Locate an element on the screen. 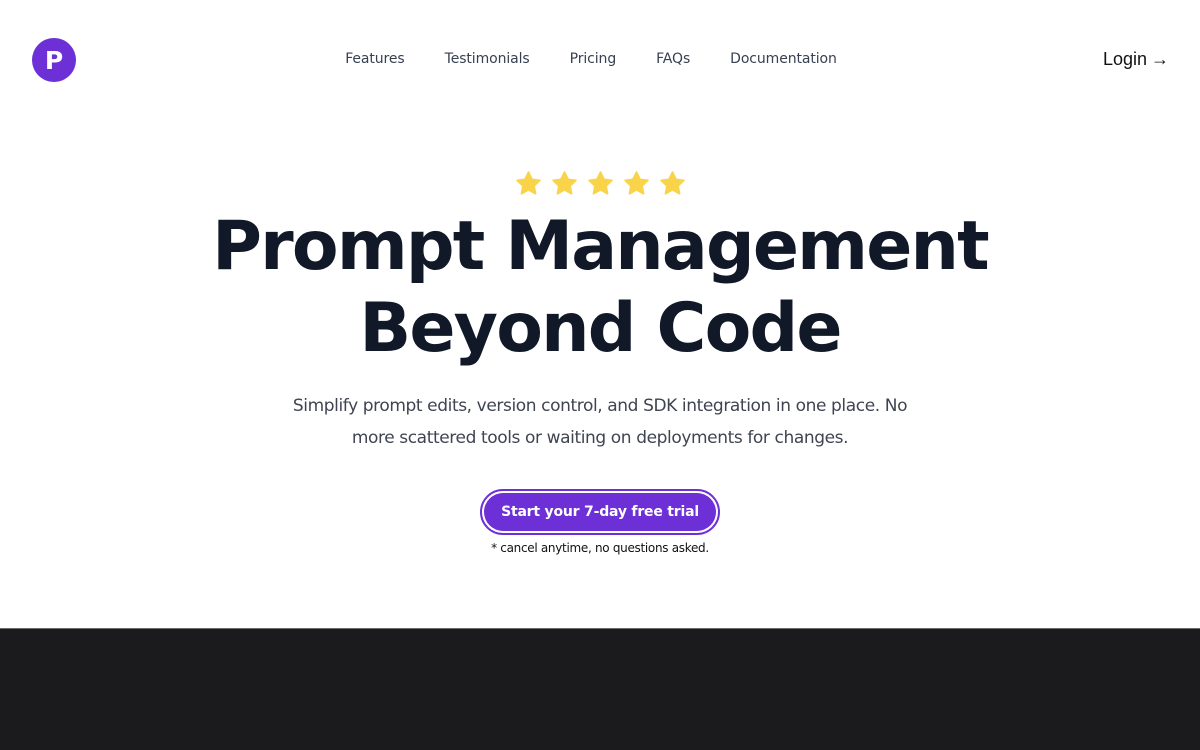  cta-note: * cancel anytime, no questions asked. is located at coordinates (600, 548).